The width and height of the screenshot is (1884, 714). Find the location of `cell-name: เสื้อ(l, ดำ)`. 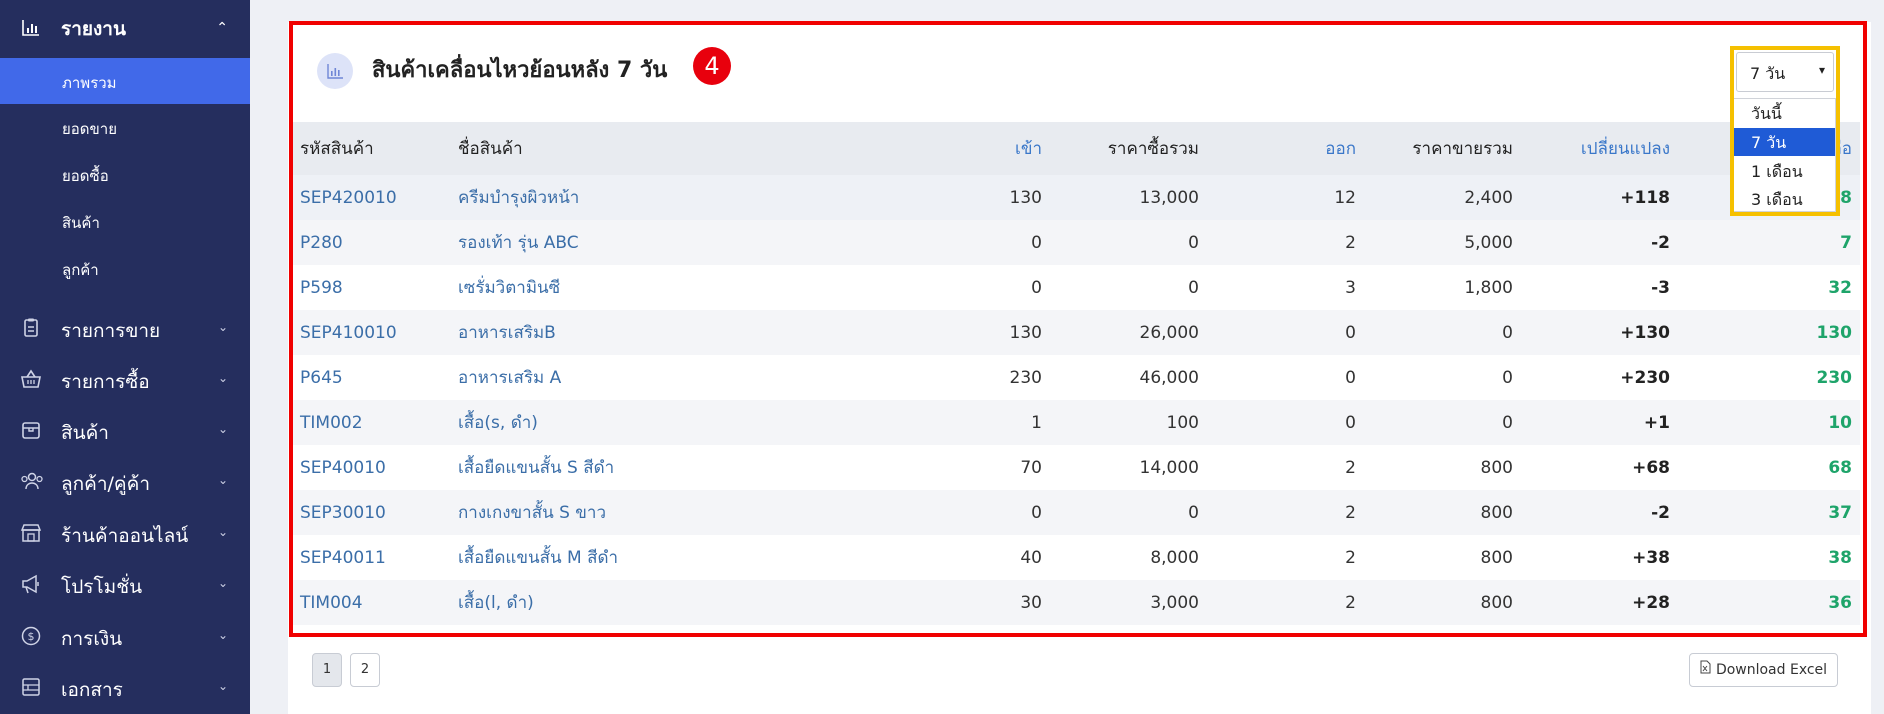

cell-name: เสื้อ(l, ดำ) is located at coordinates (675, 602).